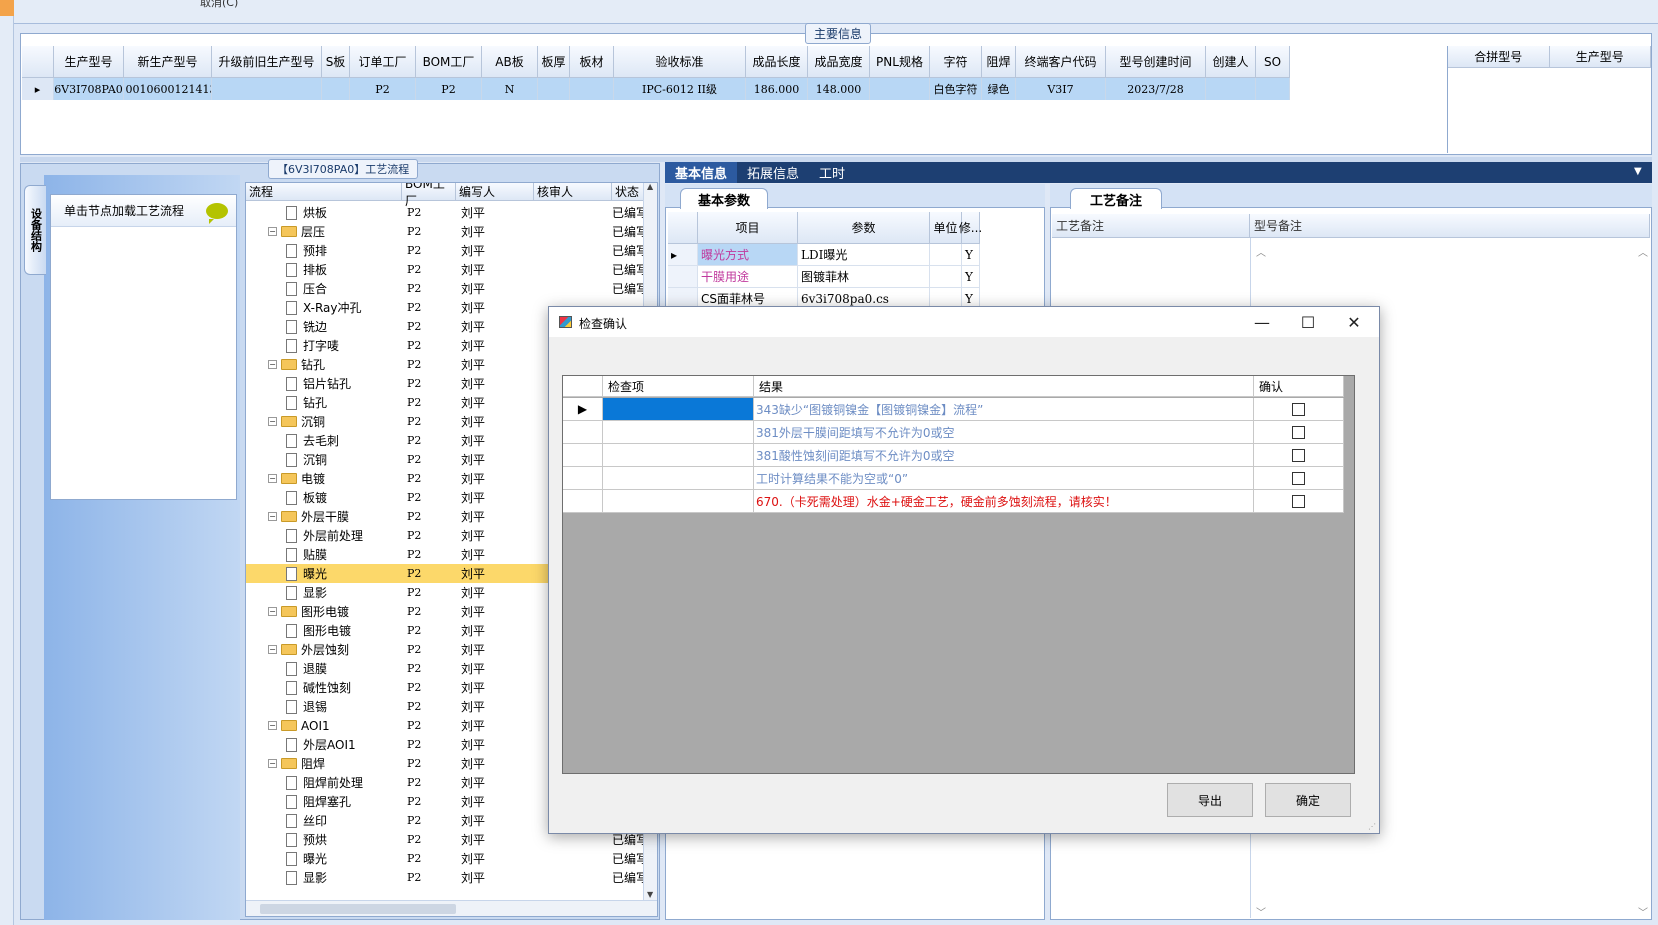  Describe the element at coordinates (724, 198) in the screenshot. I see `tab-basic-params: 基本参数` at that location.